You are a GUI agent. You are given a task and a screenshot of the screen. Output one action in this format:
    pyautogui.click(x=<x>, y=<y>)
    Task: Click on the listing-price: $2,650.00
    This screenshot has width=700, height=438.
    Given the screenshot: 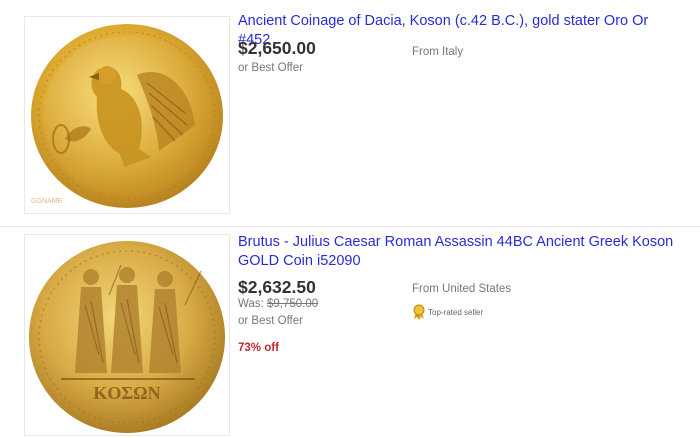 What is the action you would take?
    pyautogui.click(x=277, y=48)
    